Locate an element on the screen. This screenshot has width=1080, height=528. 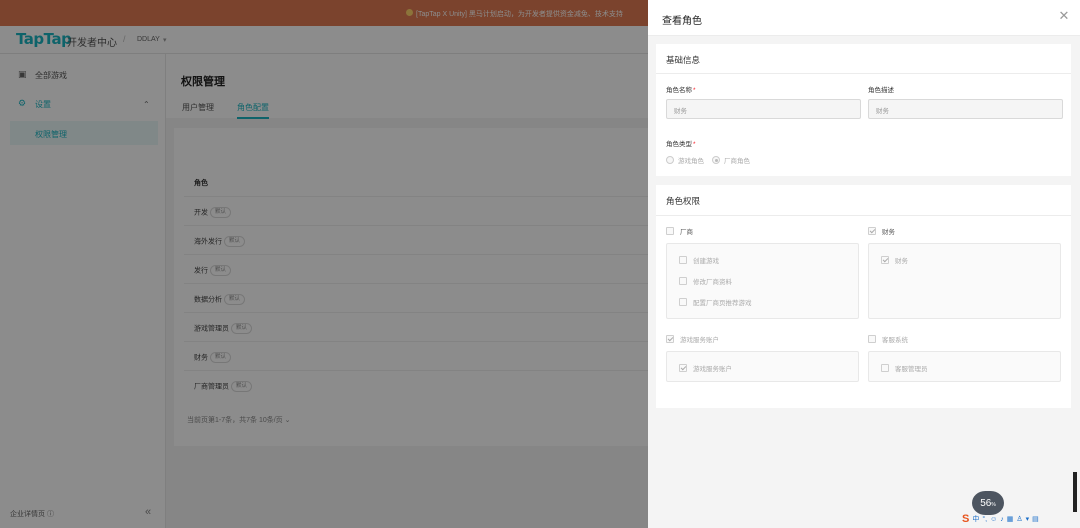
perm-children-finance: 财务 is located at coordinates (964, 281).